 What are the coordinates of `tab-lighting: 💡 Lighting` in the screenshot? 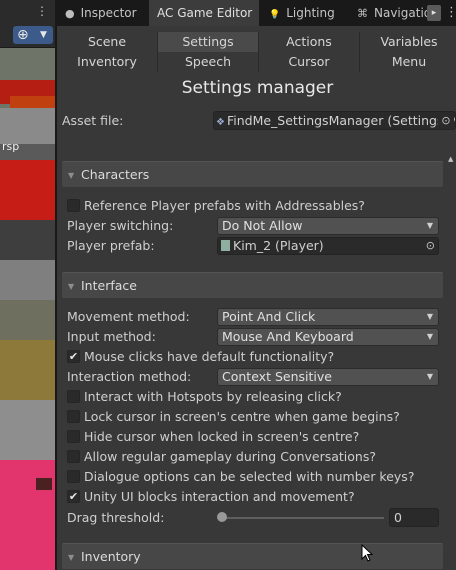 It's located at (304, 13).